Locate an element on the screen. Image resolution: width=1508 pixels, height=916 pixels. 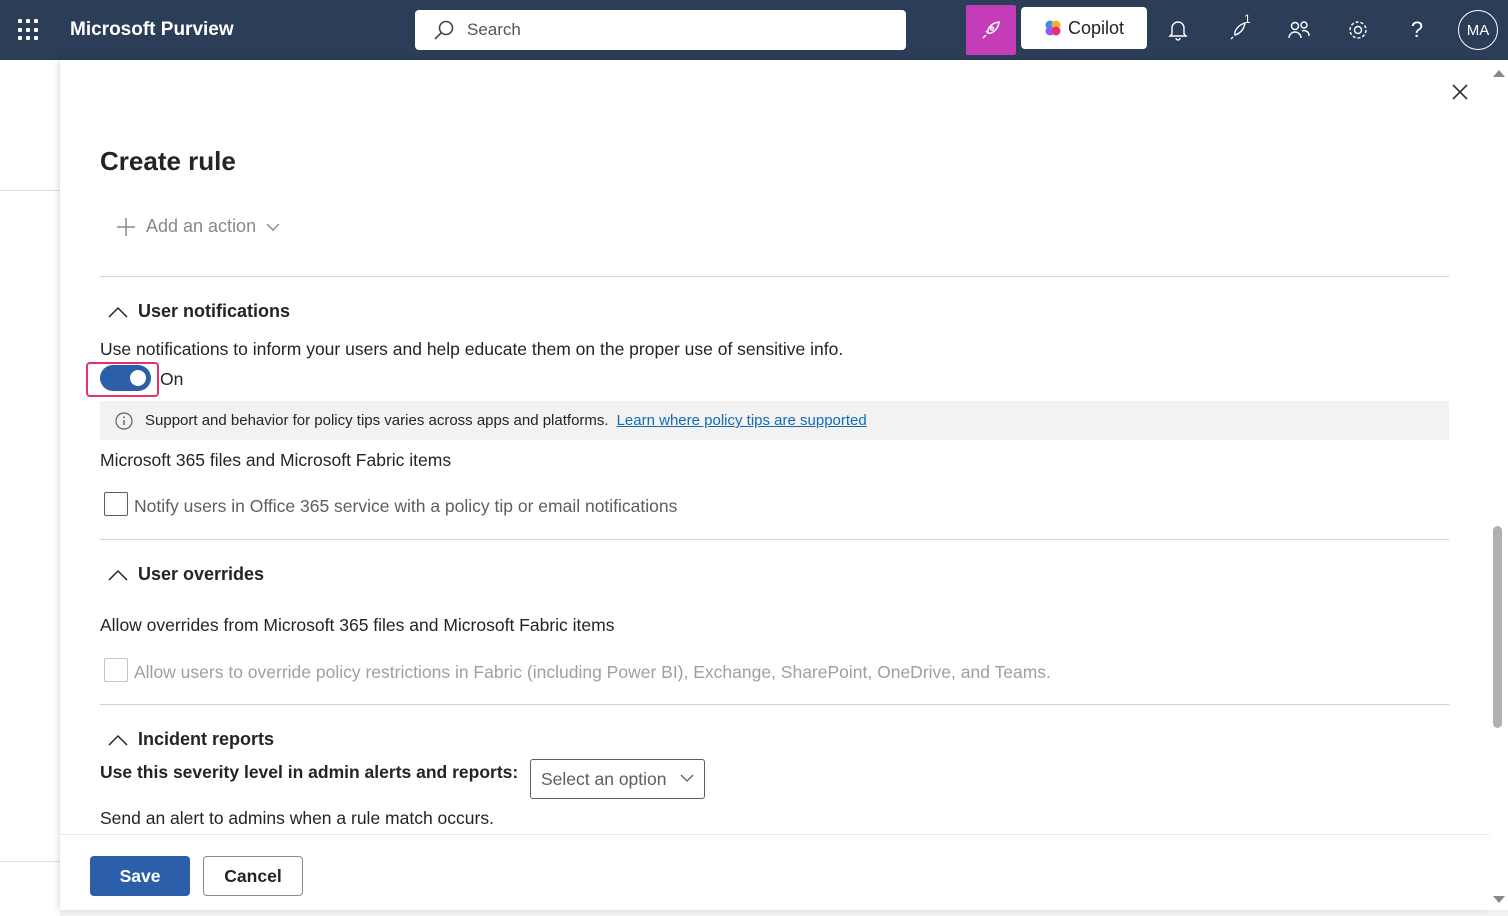
avatar: MA is located at coordinates (1478, 30).